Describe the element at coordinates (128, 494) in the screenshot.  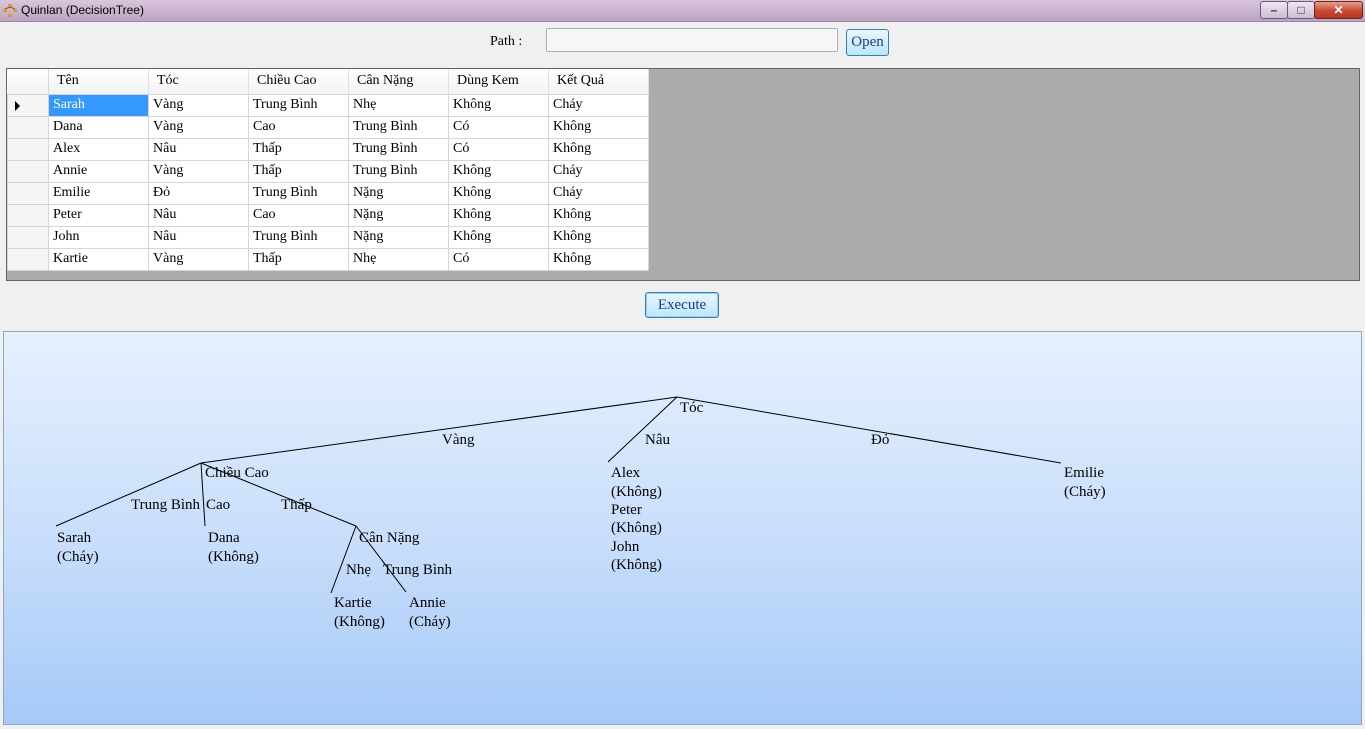
I see `edge-cc-trungbinh` at that location.